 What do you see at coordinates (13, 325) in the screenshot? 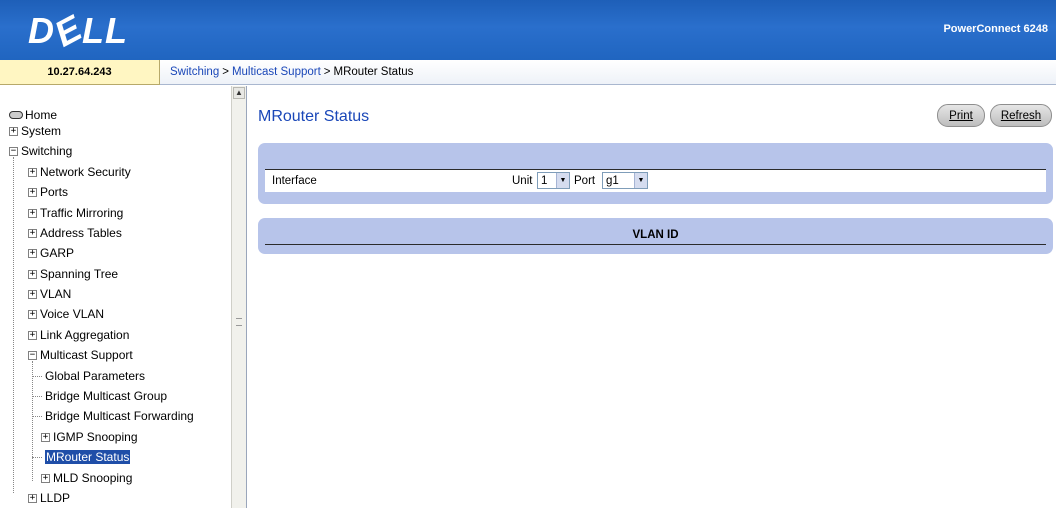
I see `tree-connector` at bounding box center [13, 325].